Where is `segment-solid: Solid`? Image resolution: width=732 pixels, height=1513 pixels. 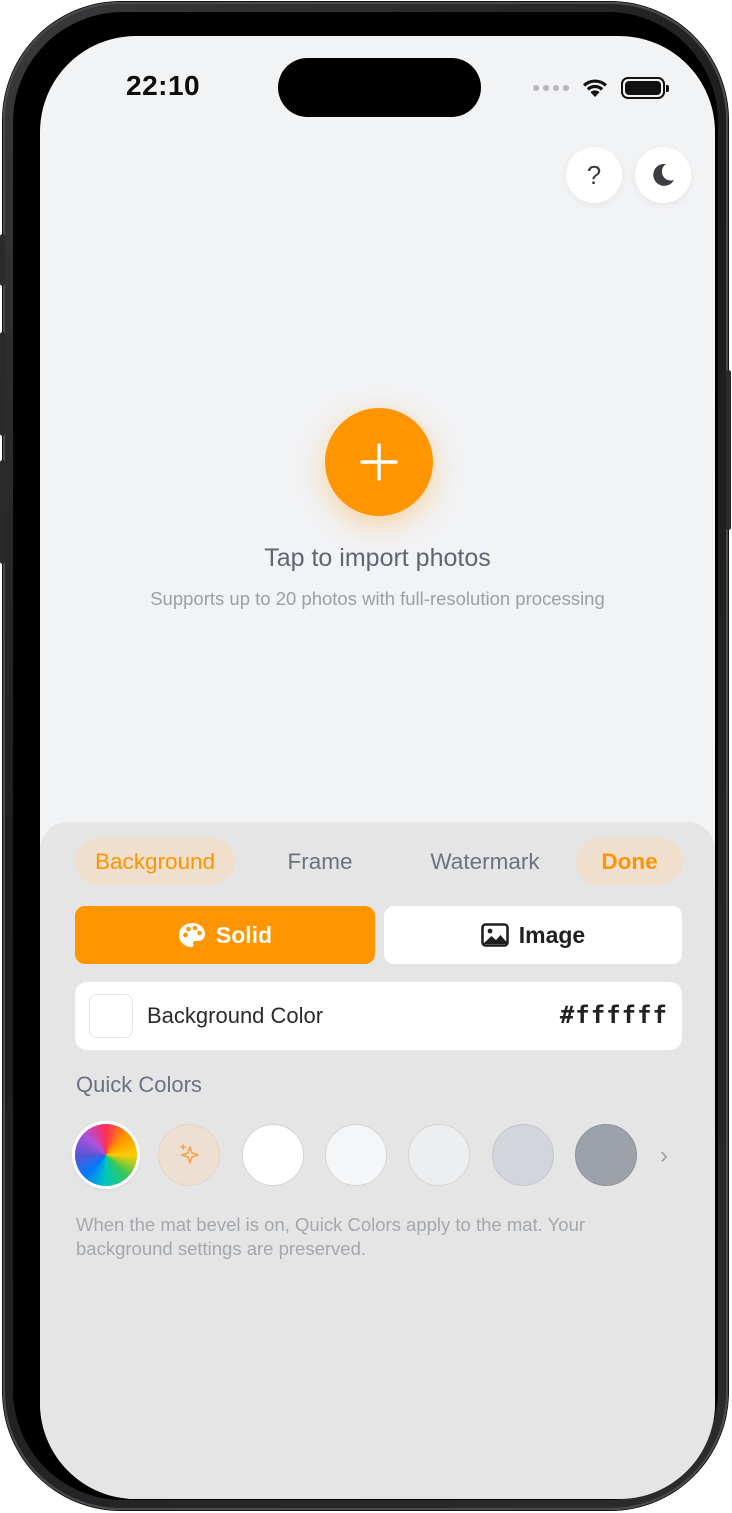
segment-solid: Solid is located at coordinates (225, 935).